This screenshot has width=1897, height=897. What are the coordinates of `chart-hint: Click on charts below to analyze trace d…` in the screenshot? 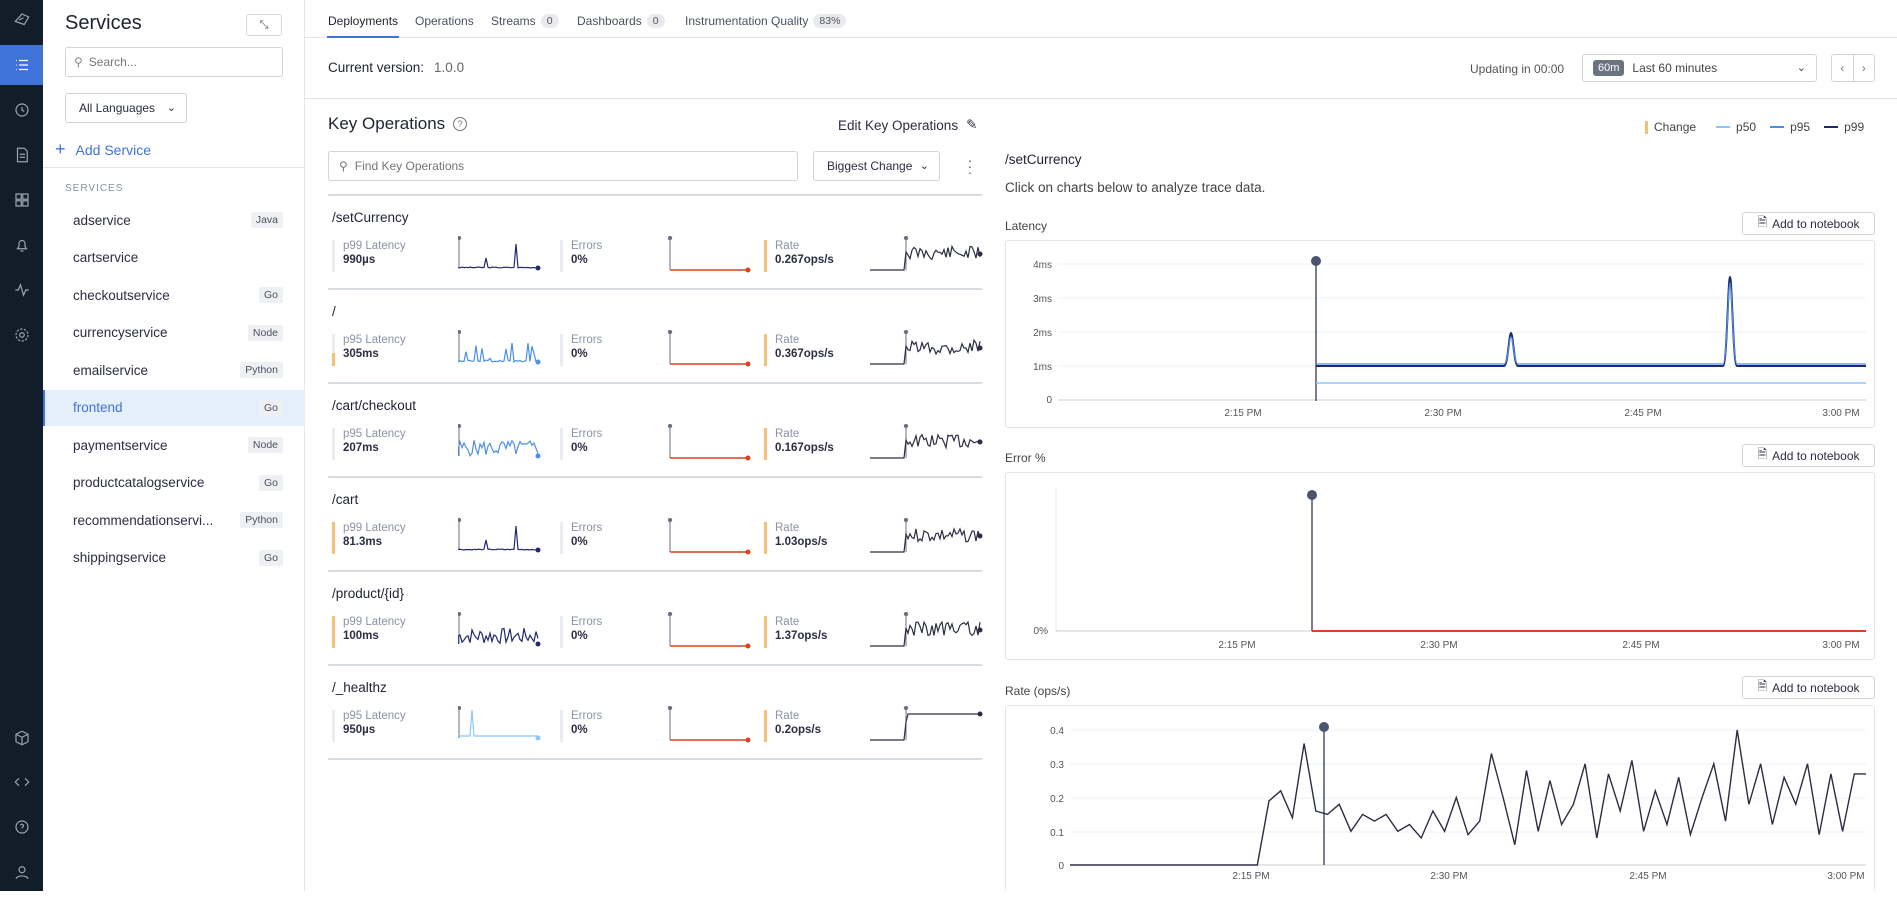 It's located at (1135, 187).